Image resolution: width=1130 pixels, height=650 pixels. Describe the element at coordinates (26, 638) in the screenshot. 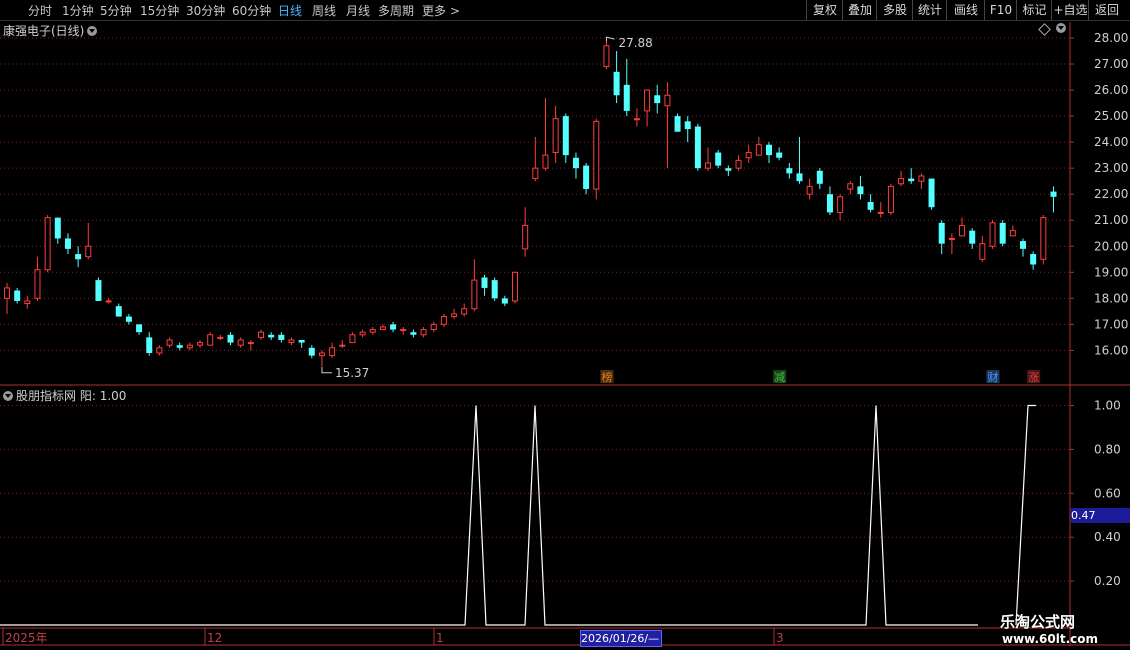

I see `x-axis-label: 2025年` at that location.